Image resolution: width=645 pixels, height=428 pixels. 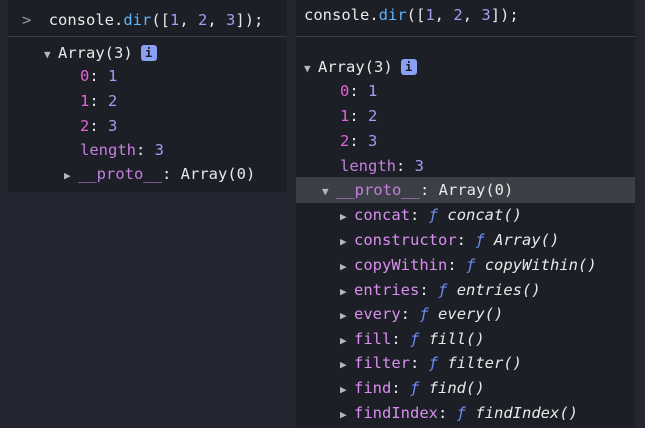 I want to click on method-row: ▶ every: ƒ every(), so click(x=421, y=314).